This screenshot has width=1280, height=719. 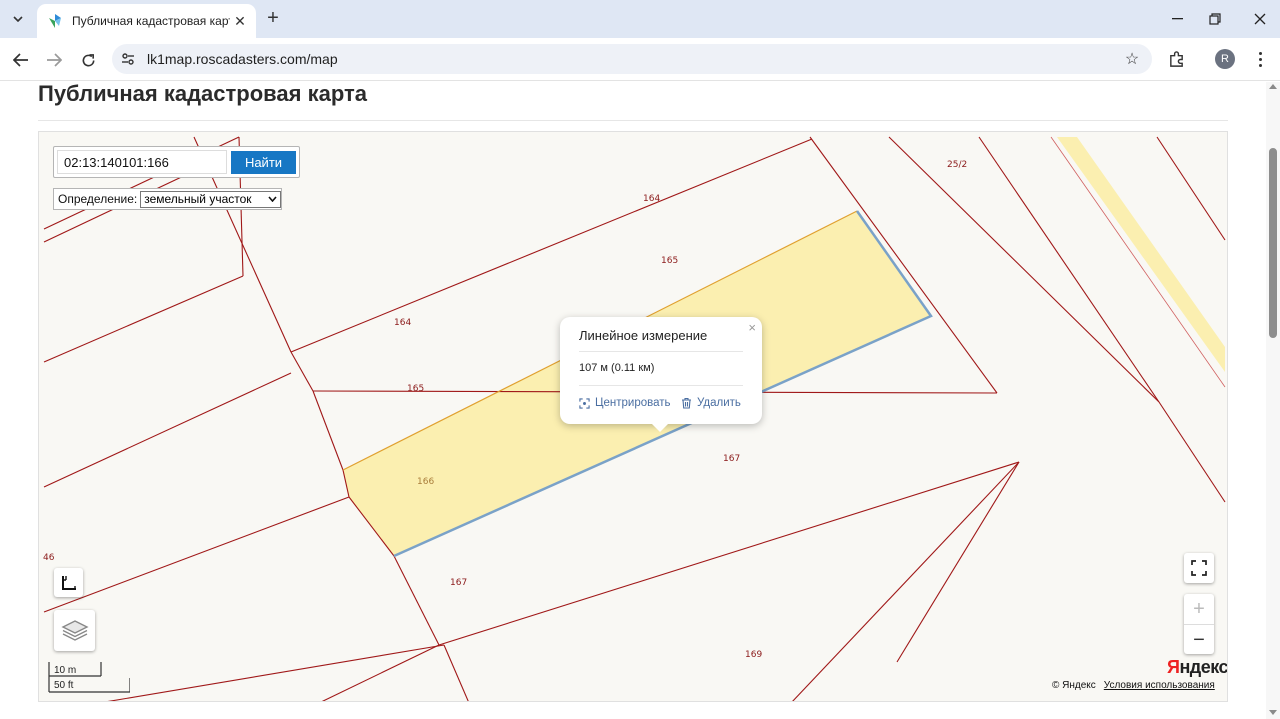 I want to click on window-close-button, so click(x=1260, y=19).